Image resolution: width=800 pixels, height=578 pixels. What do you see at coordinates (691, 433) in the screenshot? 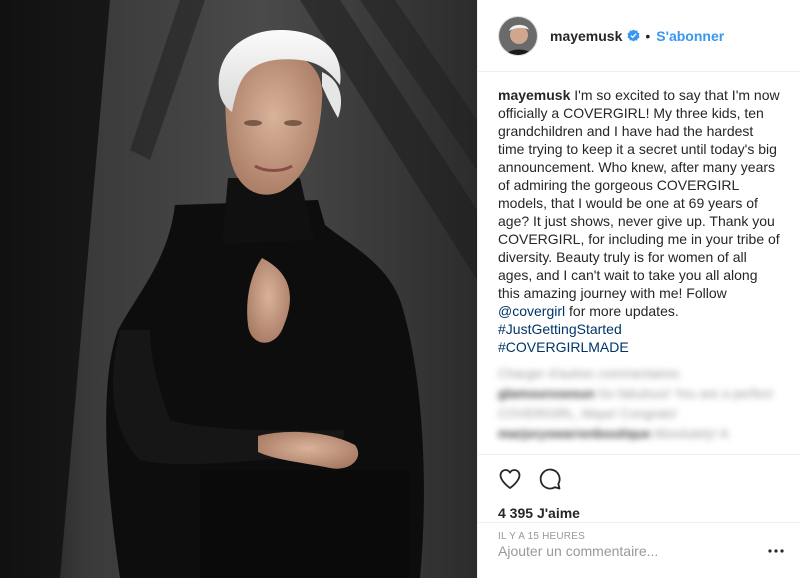
I see `comment-text: Absolutely! A` at bounding box center [691, 433].